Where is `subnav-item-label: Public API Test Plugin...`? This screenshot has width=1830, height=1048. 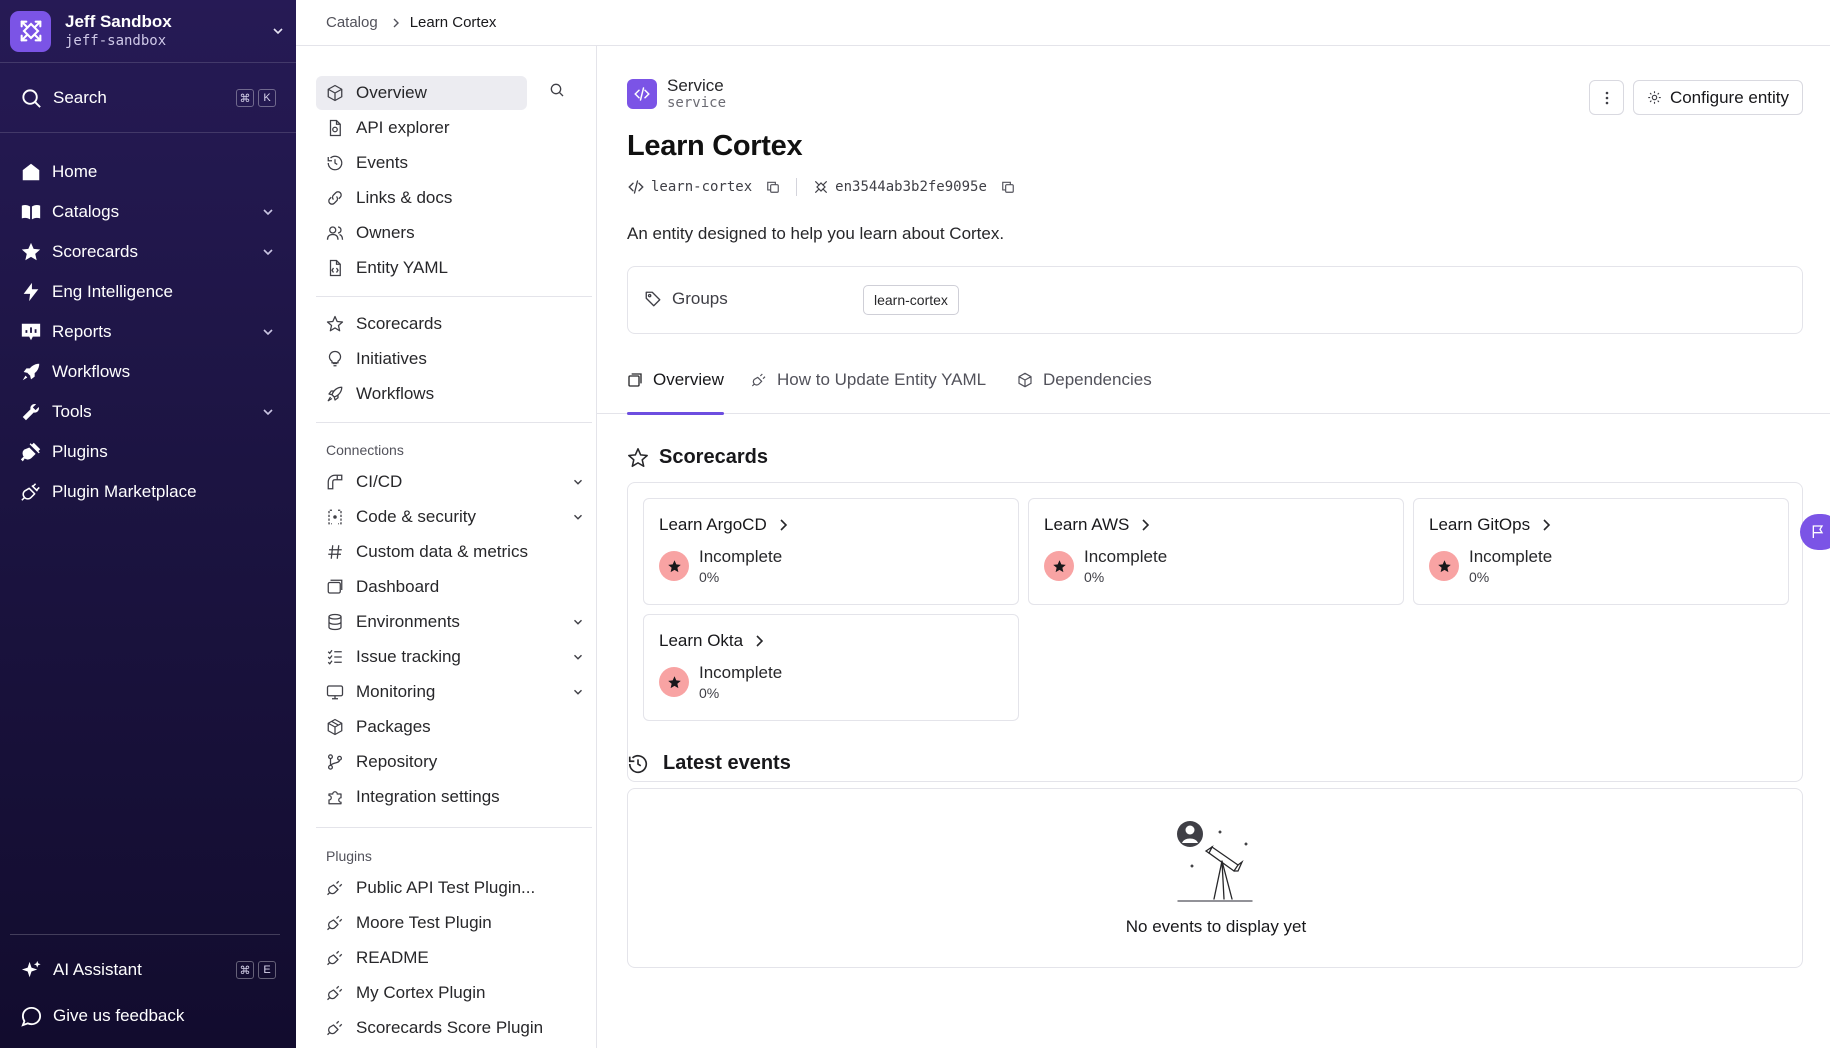 subnav-item-label: Public API Test Plugin... is located at coordinates (446, 887).